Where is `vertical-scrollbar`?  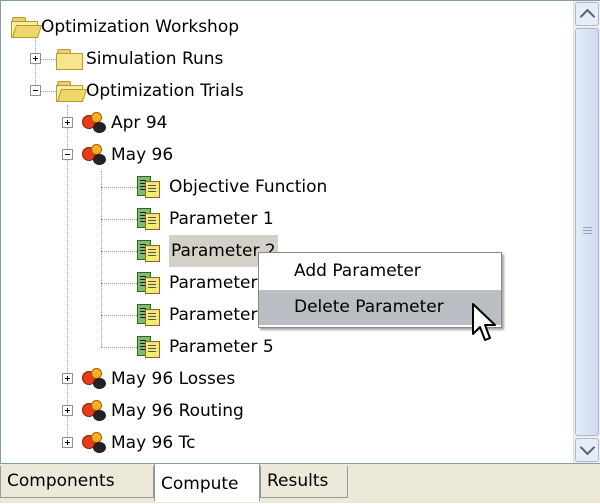
vertical-scrollbar is located at coordinates (586, 232).